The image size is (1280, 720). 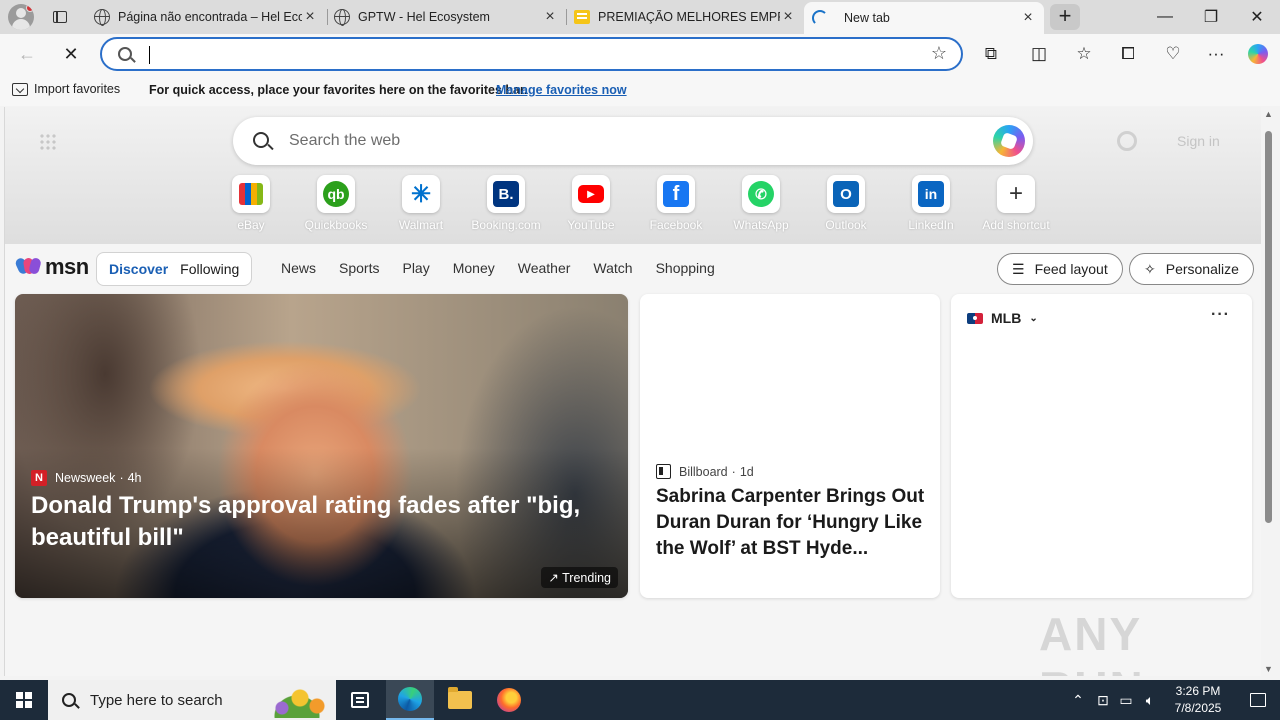 I want to click on start-button, so click(x=24, y=700).